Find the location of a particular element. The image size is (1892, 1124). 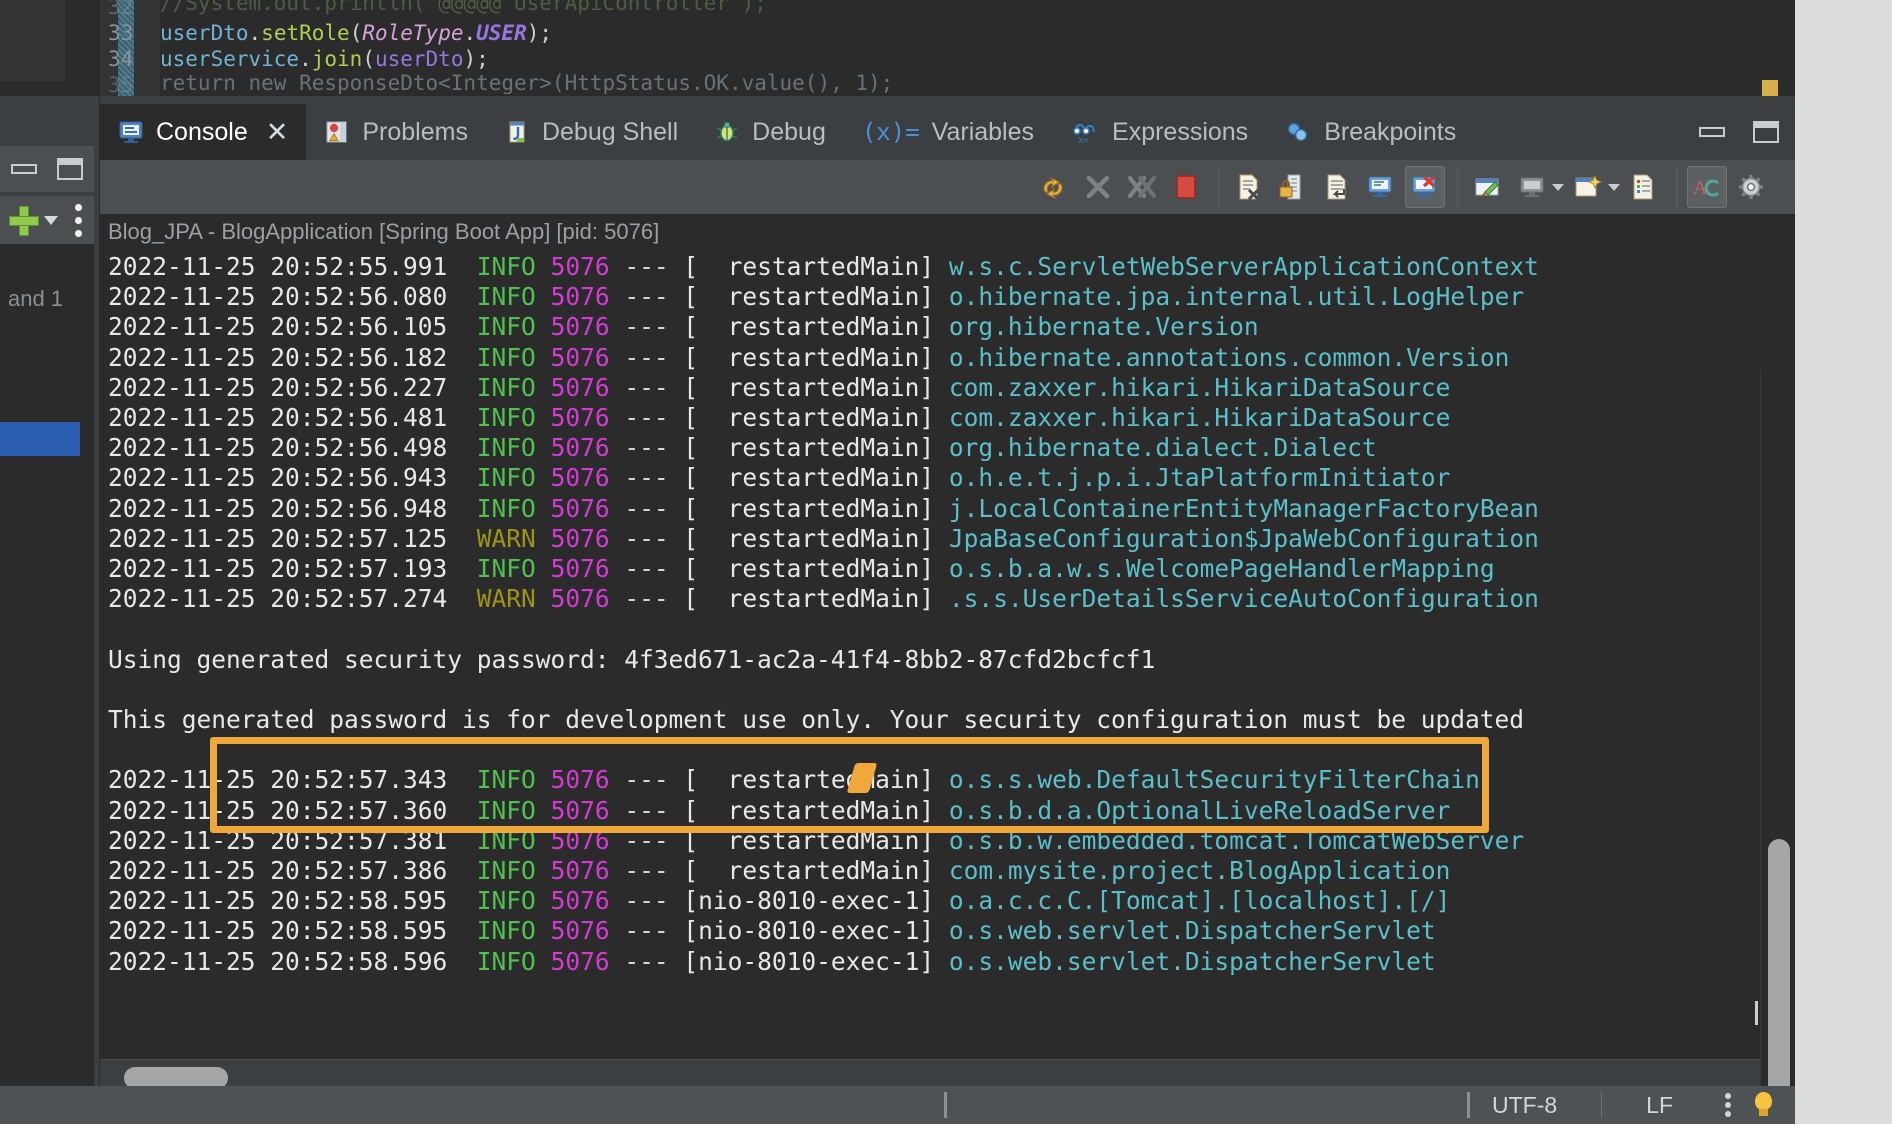

breakpoints-icon is located at coordinates (1298, 132).